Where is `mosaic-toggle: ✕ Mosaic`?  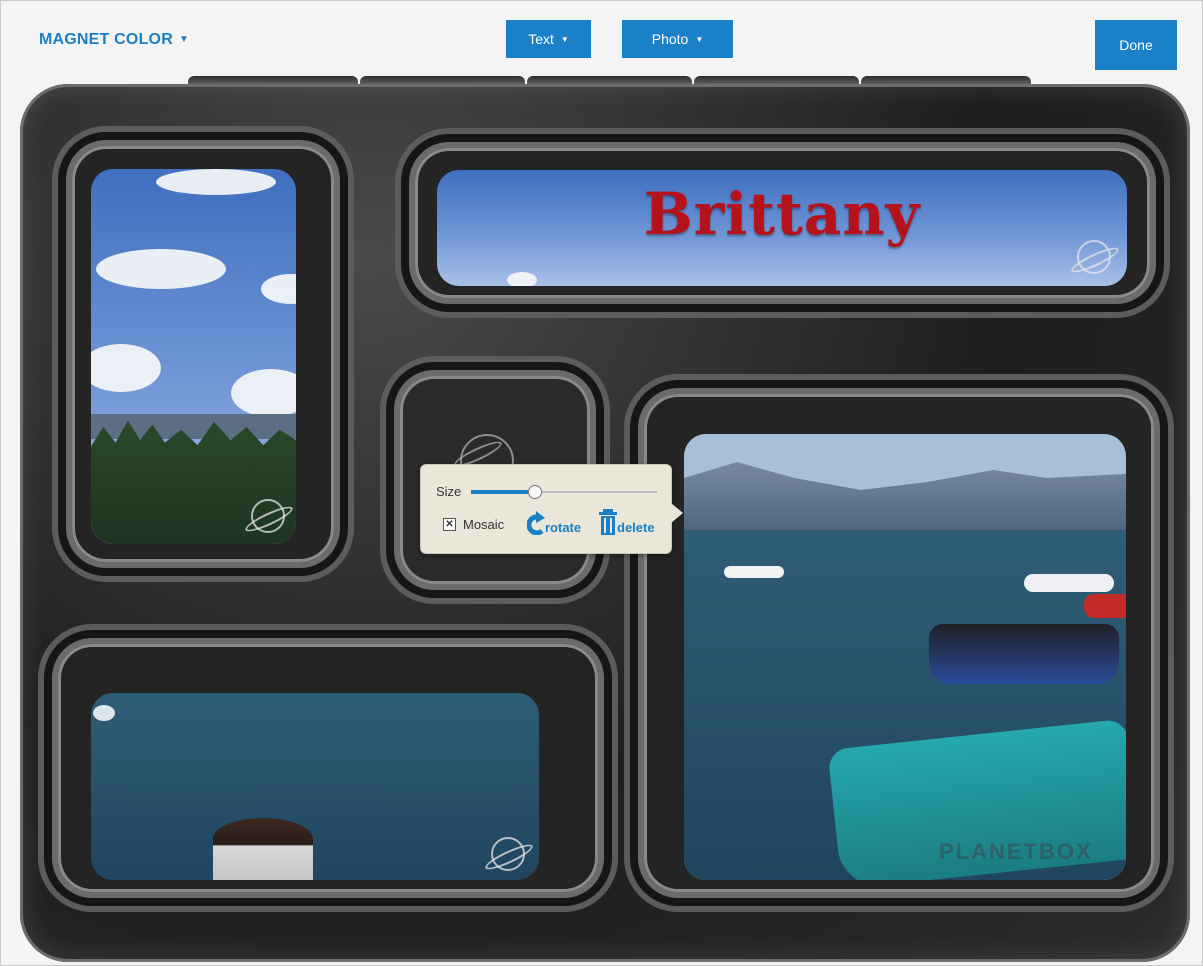
mosaic-toggle: ✕ Mosaic is located at coordinates (473, 524).